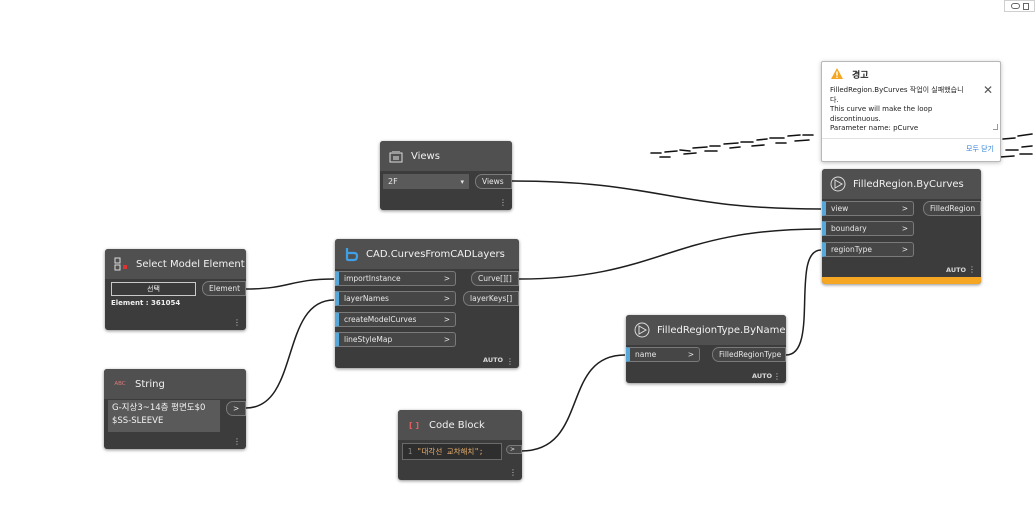 The height and width of the screenshot is (516, 1035). I want to click on code-block-node: [ ] Code Block 1 "대각선 교차해치"; > ⋮, so click(460, 445).